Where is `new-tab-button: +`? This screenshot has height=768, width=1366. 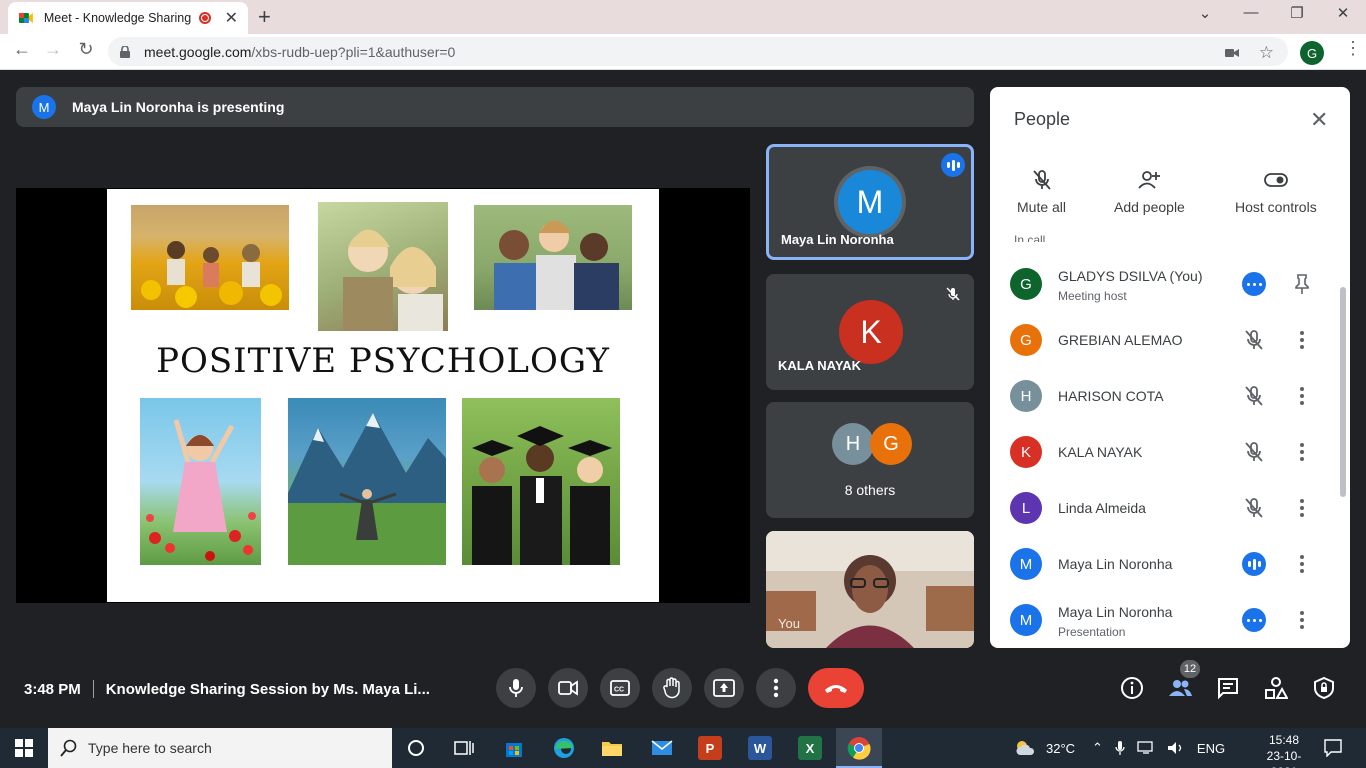 new-tab-button: + is located at coordinates (264, 17).